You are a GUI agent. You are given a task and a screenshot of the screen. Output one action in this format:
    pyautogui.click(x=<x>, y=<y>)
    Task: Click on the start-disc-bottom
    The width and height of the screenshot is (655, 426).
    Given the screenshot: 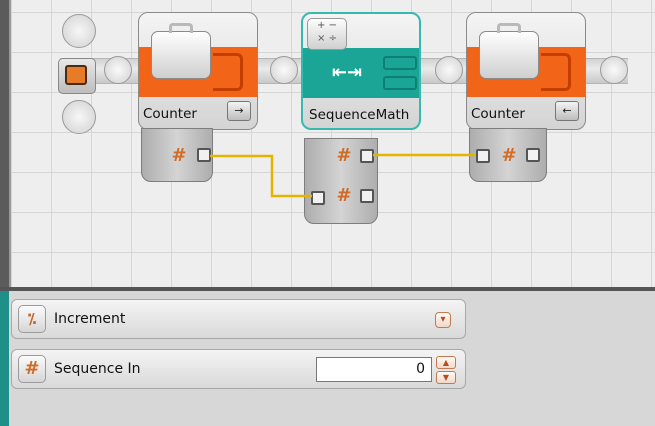 What is the action you would take?
    pyautogui.click(x=79, y=117)
    